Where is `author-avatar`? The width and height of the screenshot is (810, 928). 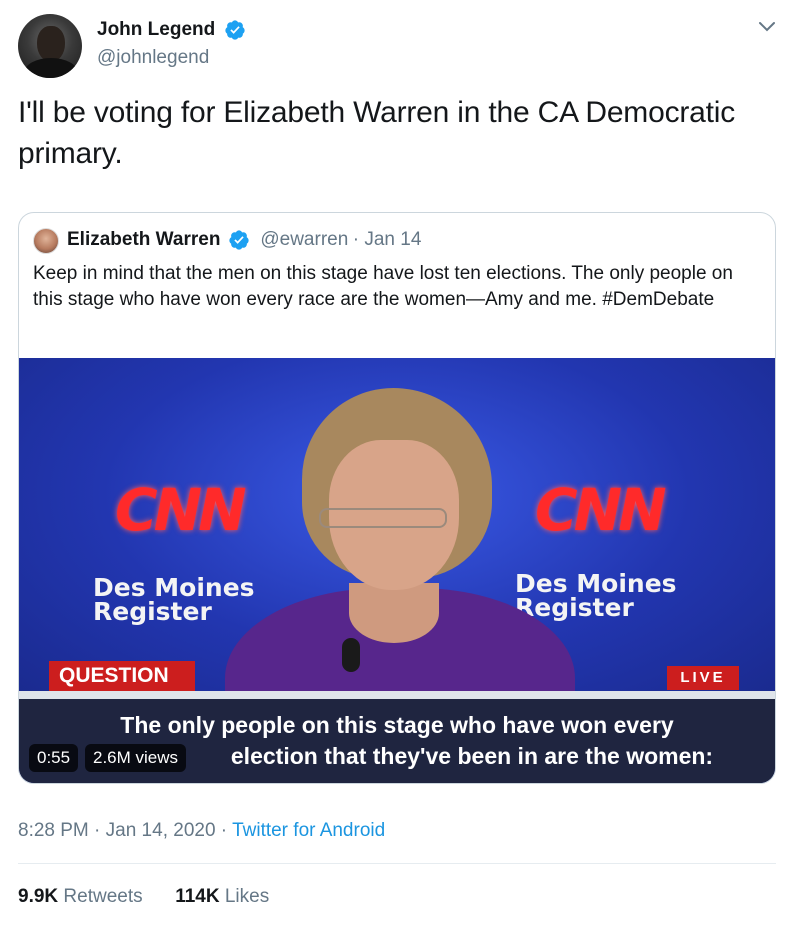 author-avatar is located at coordinates (50, 46).